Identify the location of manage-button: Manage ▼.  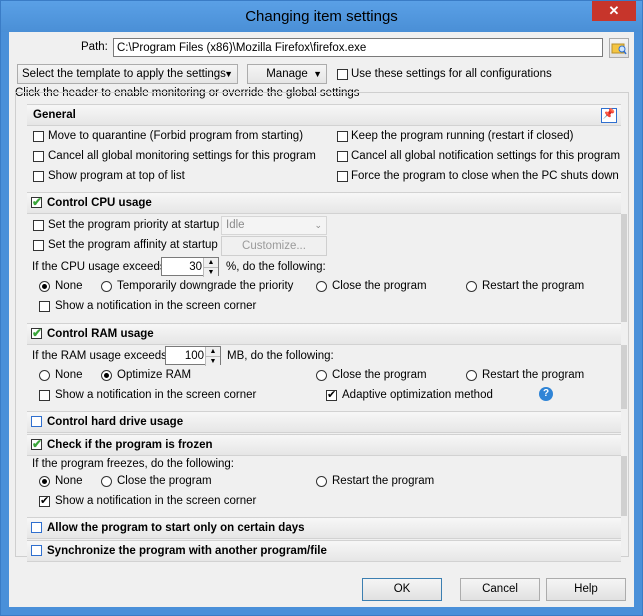
(287, 74).